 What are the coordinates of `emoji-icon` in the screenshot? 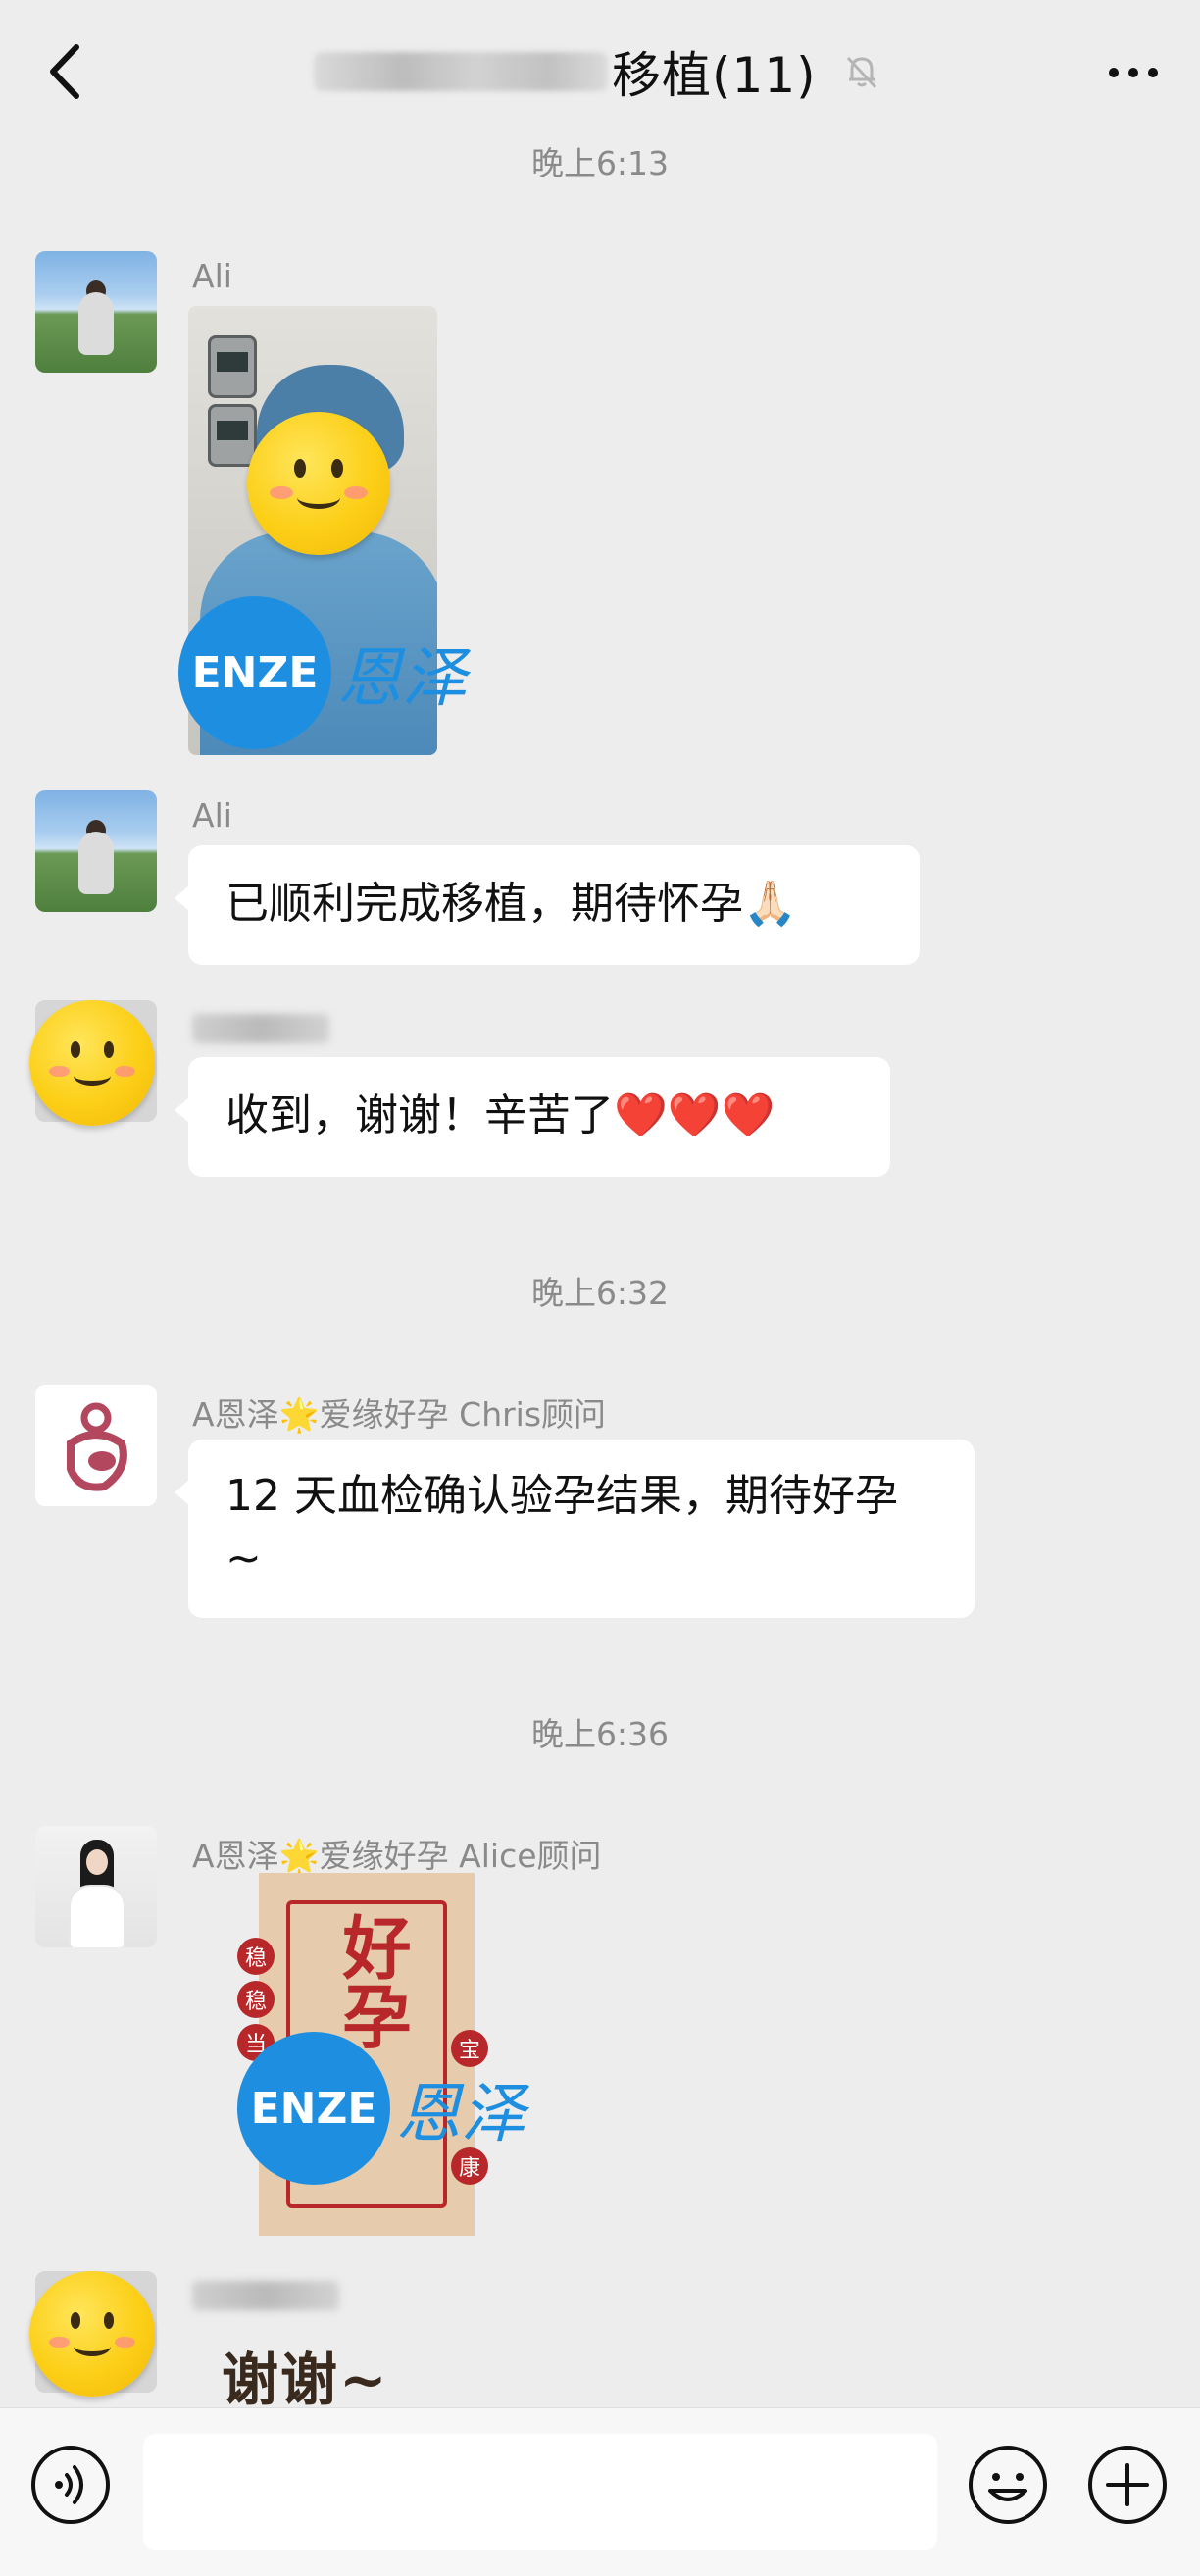 It's located at (1008, 2485).